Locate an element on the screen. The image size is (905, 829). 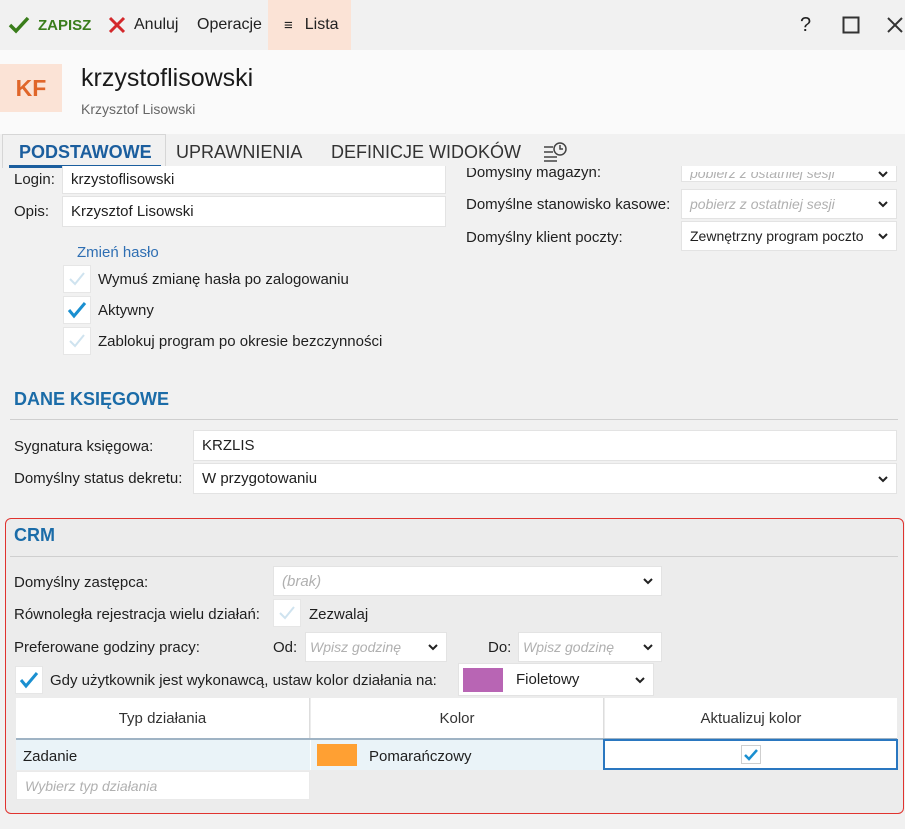
maximize-button is located at coordinates (851, 25).